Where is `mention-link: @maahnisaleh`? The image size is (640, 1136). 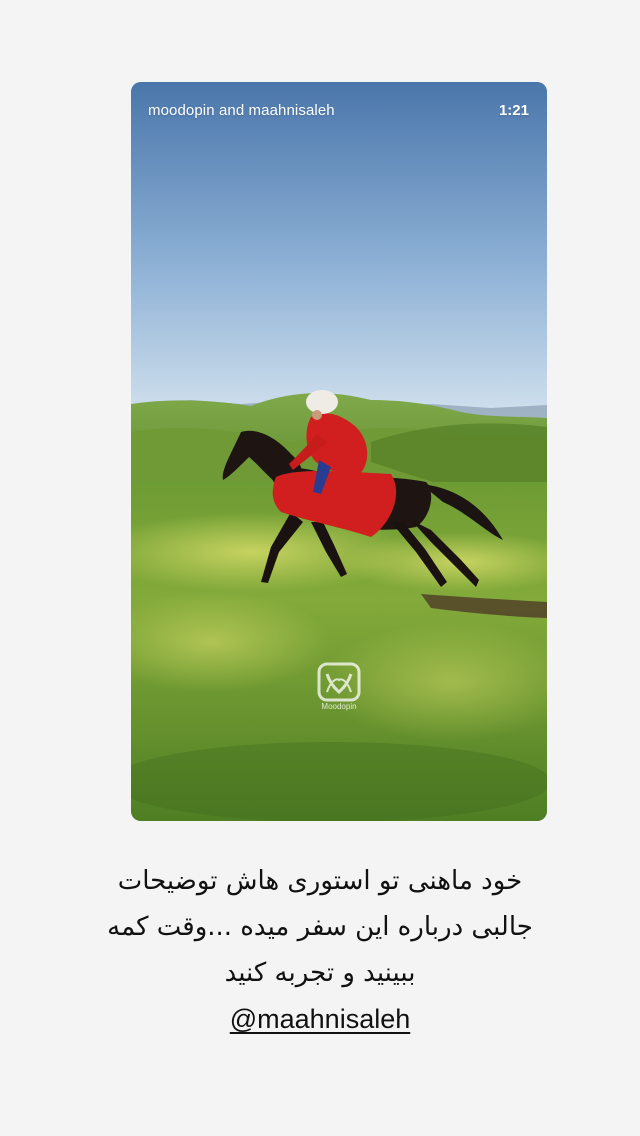 mention-link: @maahnisaleh is located at coordinates (320, 1019).